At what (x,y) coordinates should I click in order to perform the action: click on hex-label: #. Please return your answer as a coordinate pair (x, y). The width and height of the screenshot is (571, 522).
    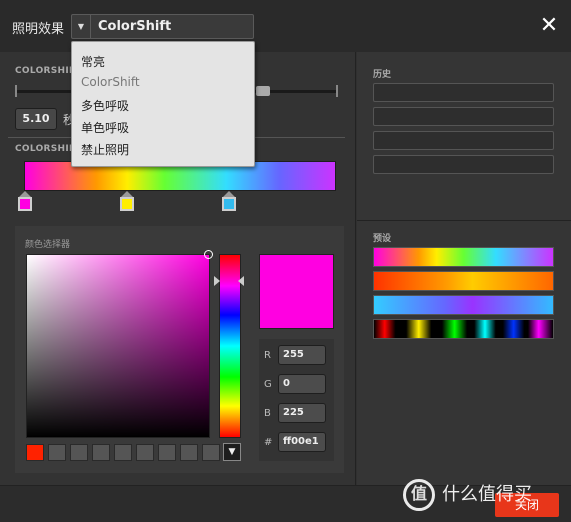
    Looking at the image, I should click on (268, 442).